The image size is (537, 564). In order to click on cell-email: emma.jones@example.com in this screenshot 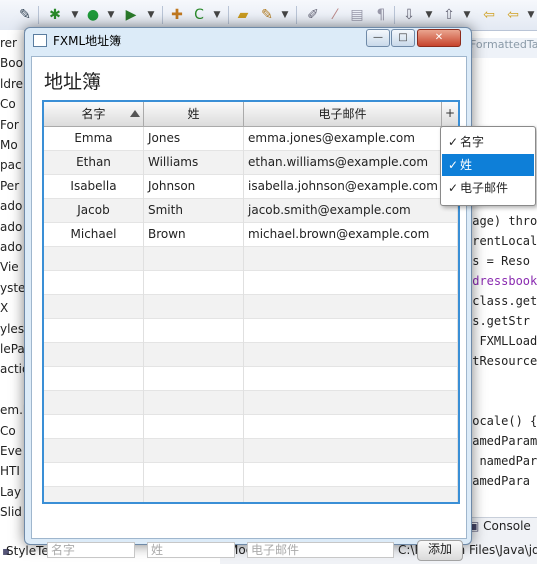, I will do `click(351, 139)`.